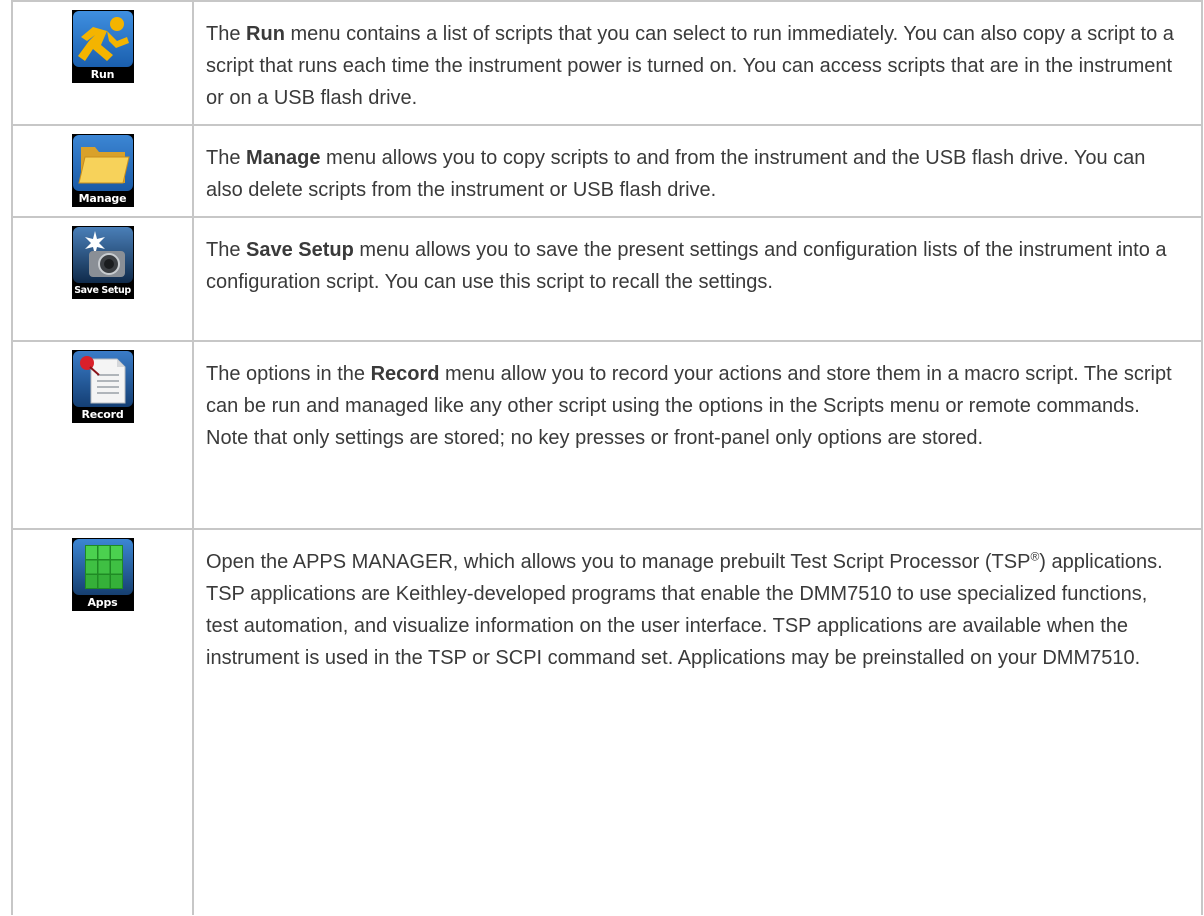 This screenshot has width=1204, height=916. Describe the element at coordinates (405, 374) in the screenshot. I see `menu-name-record: Record` at that location.